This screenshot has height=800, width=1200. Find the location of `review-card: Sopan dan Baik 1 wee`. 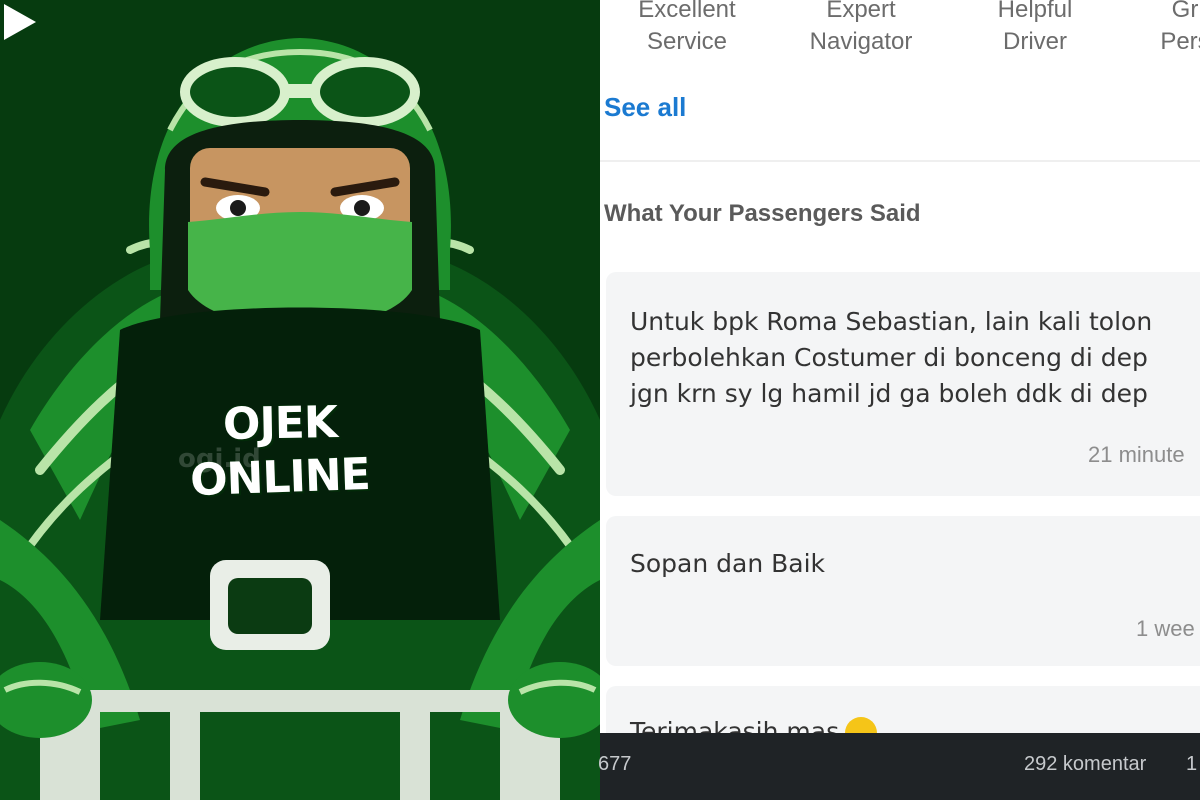

review-card: Sopan dan Baik 1 wee is located at coordinates (903, 591).